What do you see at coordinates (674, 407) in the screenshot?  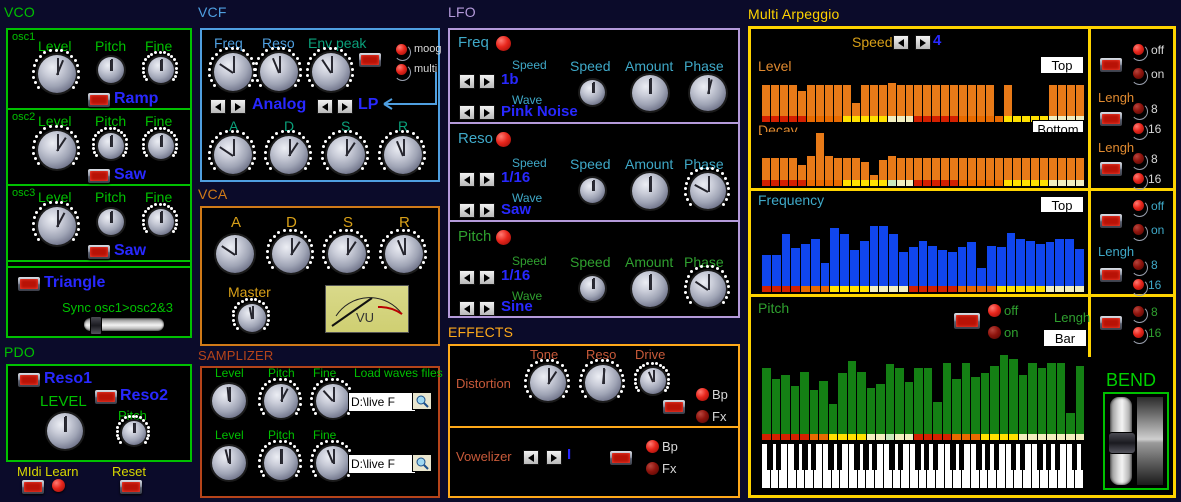 I see `distortion-bypass-switch` at bounding box center [674, 407].